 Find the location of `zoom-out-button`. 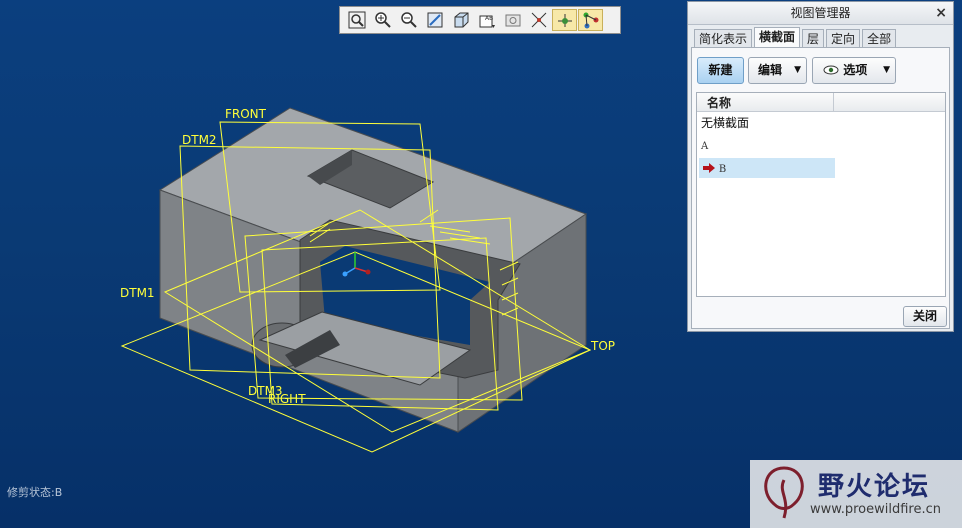

zoom-out-button is located at coordinates (408, 20).